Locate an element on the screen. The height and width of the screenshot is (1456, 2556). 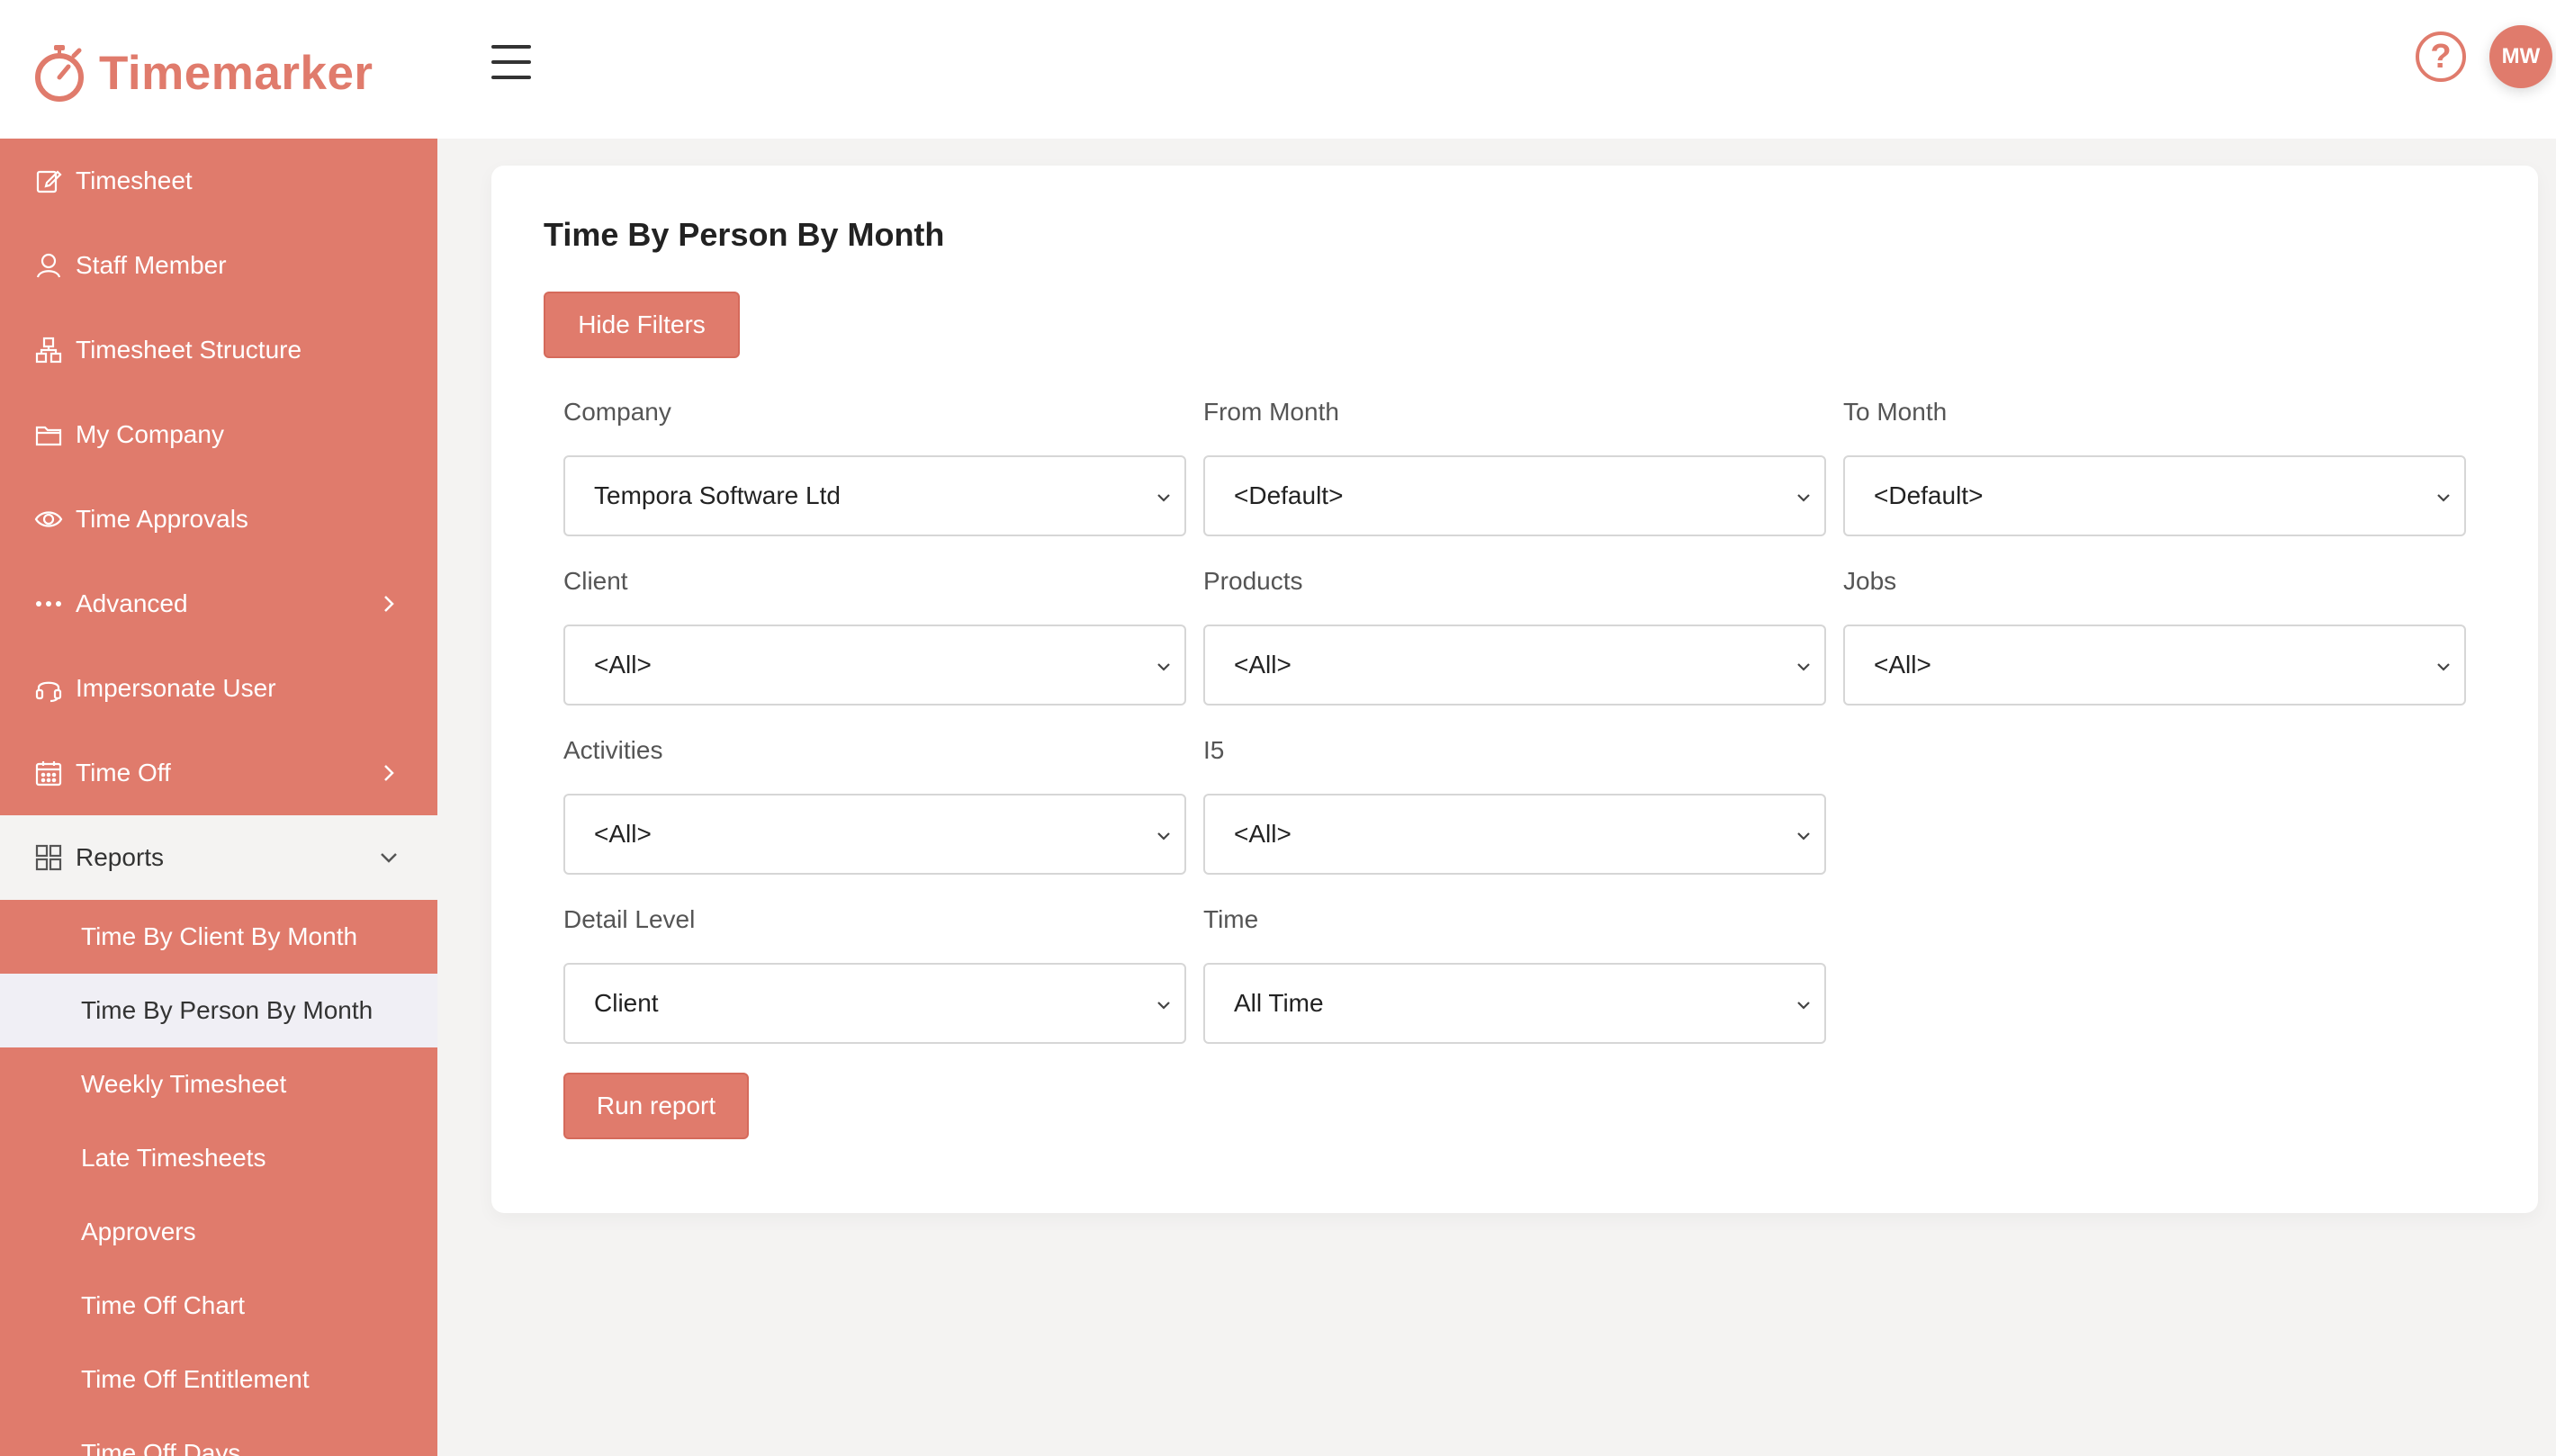
from-month-field: From Month <Default> is located at coordinates (1514, 467).